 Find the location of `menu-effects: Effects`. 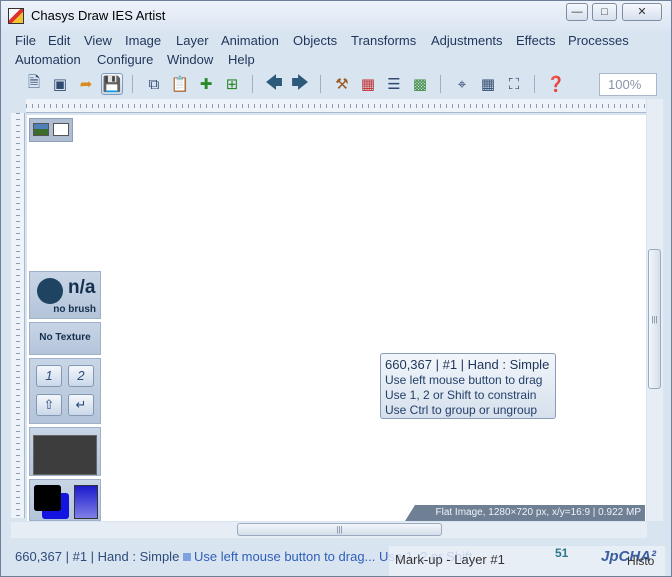

menu-effects: Effects is located at coordinates (536, 40).